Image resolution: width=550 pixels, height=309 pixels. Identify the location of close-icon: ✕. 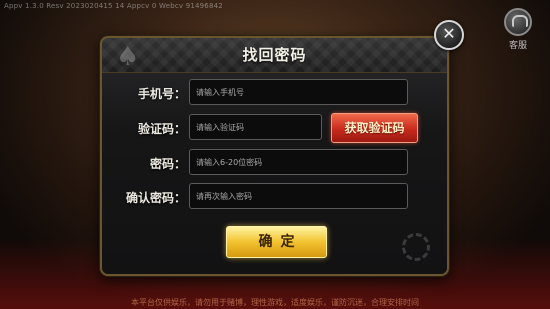
(449, 33).